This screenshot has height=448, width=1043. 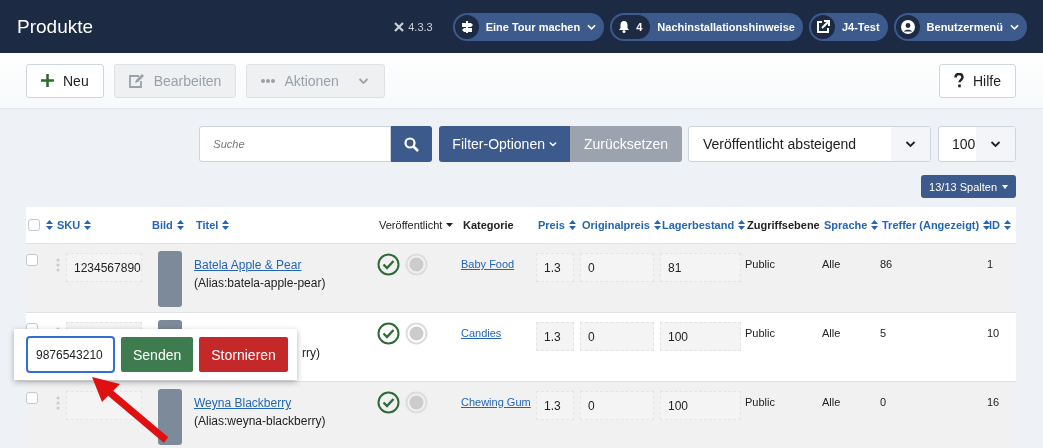 What do you see at coordinates (496, 402) in the screenshot?
I see `category-link: Chewing Gum` at bounding box center [496, 402].